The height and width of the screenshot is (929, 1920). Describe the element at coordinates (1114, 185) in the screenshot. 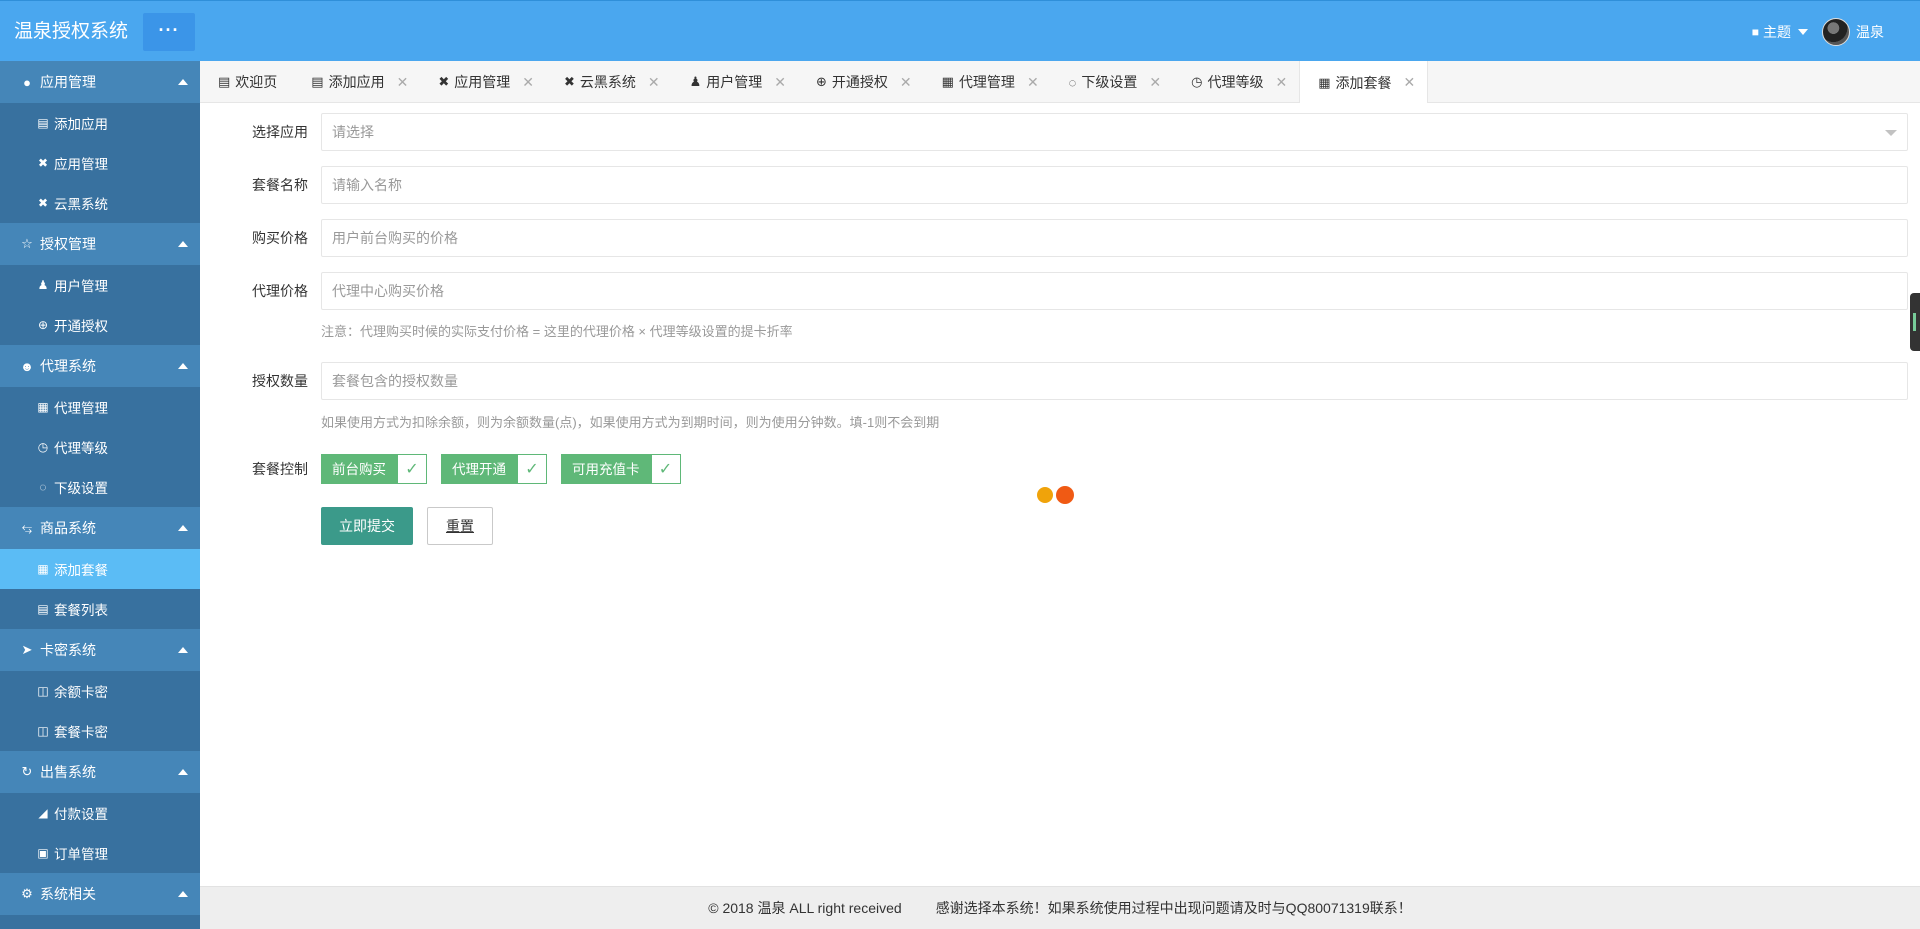

I see `package-name-input` at that location.